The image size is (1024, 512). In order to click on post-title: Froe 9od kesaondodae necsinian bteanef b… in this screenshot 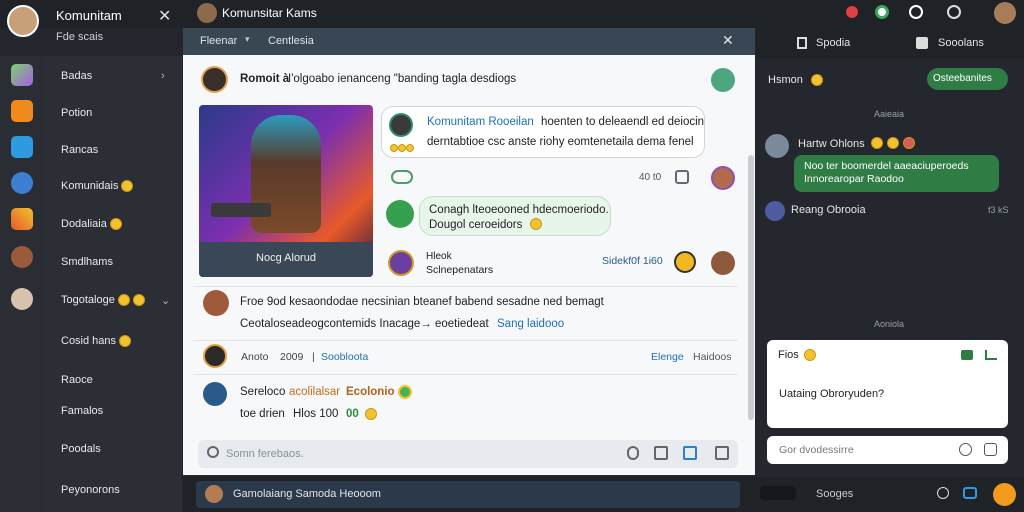, I will do `click(422, 302)`.